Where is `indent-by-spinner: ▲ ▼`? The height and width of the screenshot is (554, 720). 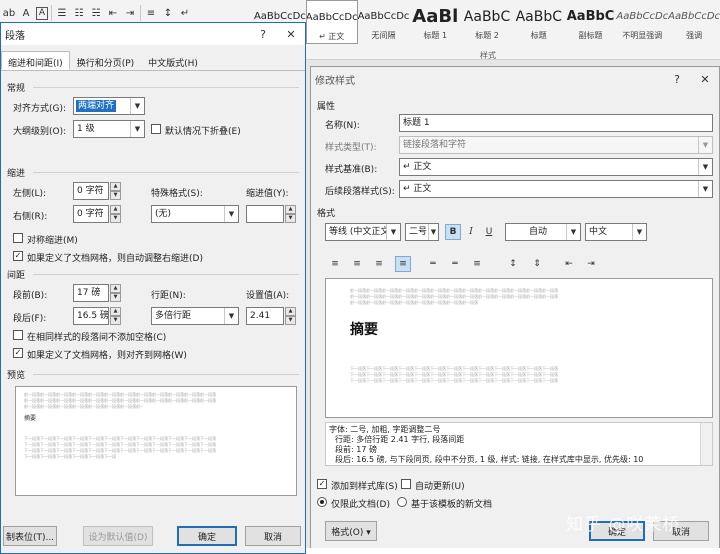 indent-by-spinner: ▲ ▼ is located at coordinates (290, 214).